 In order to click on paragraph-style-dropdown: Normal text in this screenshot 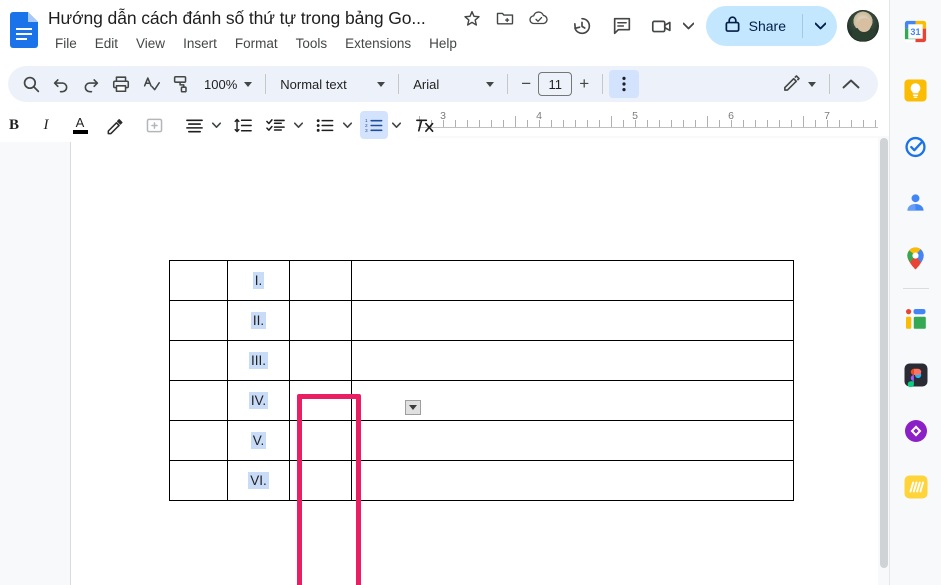, I will do `click(332, 84)`.